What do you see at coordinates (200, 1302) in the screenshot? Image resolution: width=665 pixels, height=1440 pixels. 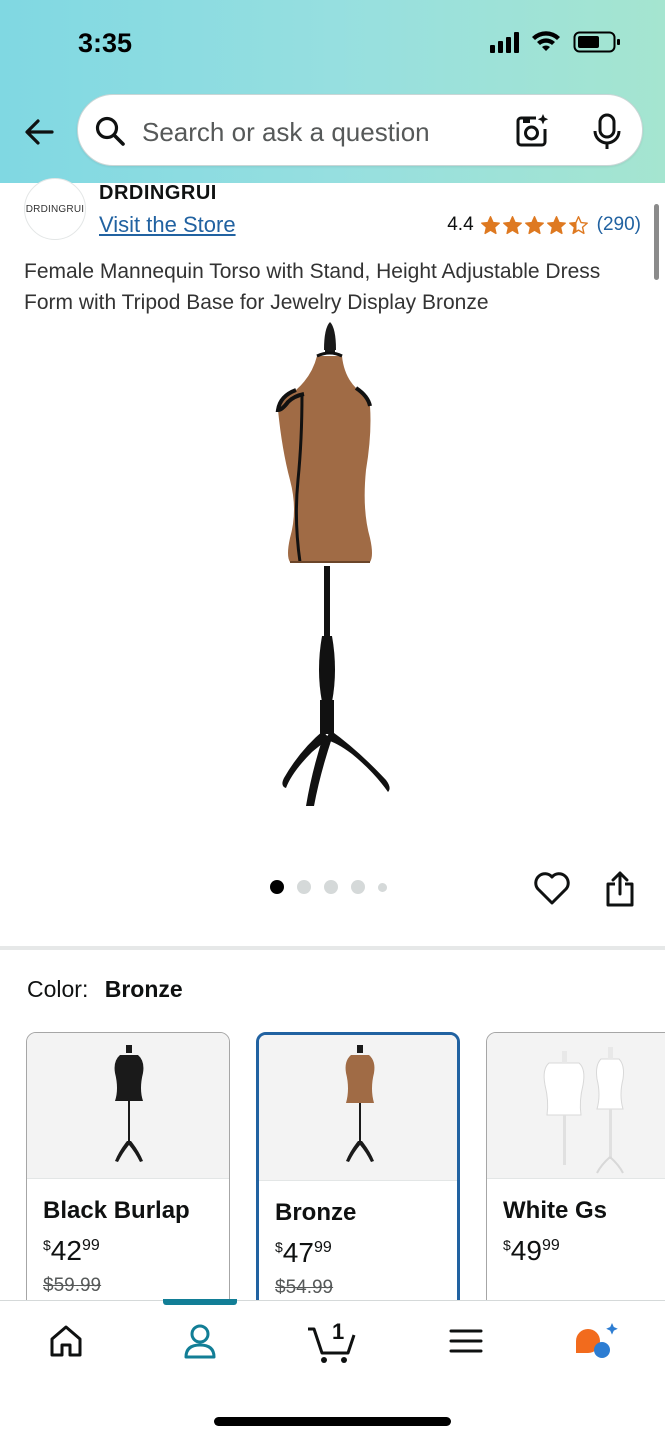 I see `active-tab-indicator` at bounding box center [200, 1302].